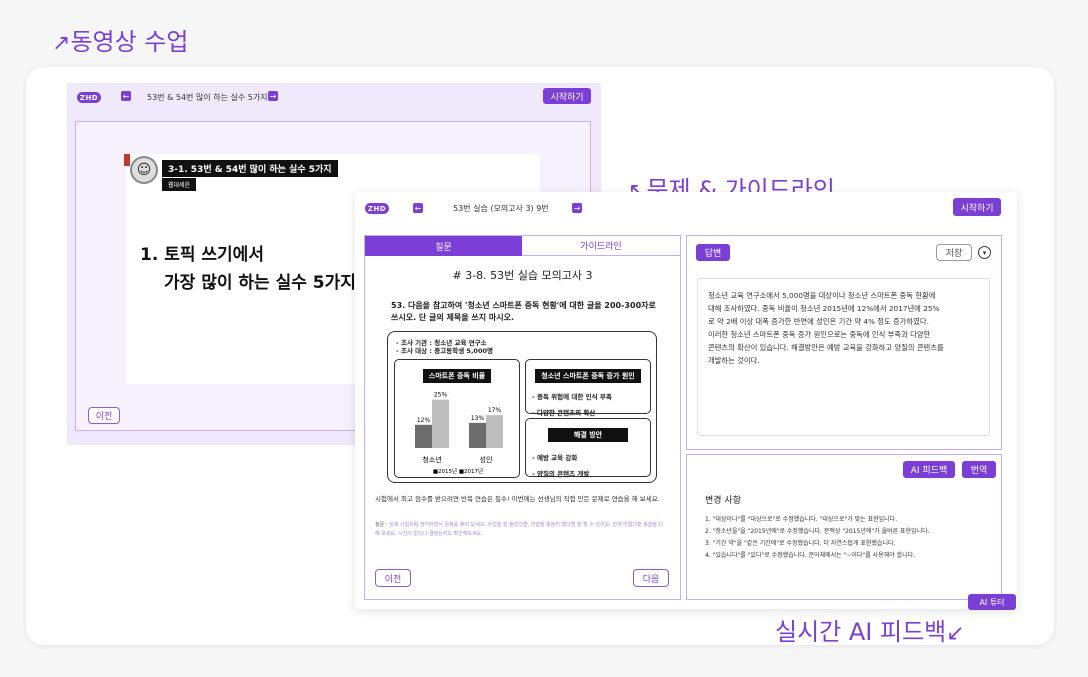  Describe the element at coordinates (381, 525) in the screenshot. I see `note2-prefix: 질문 :` at that location.